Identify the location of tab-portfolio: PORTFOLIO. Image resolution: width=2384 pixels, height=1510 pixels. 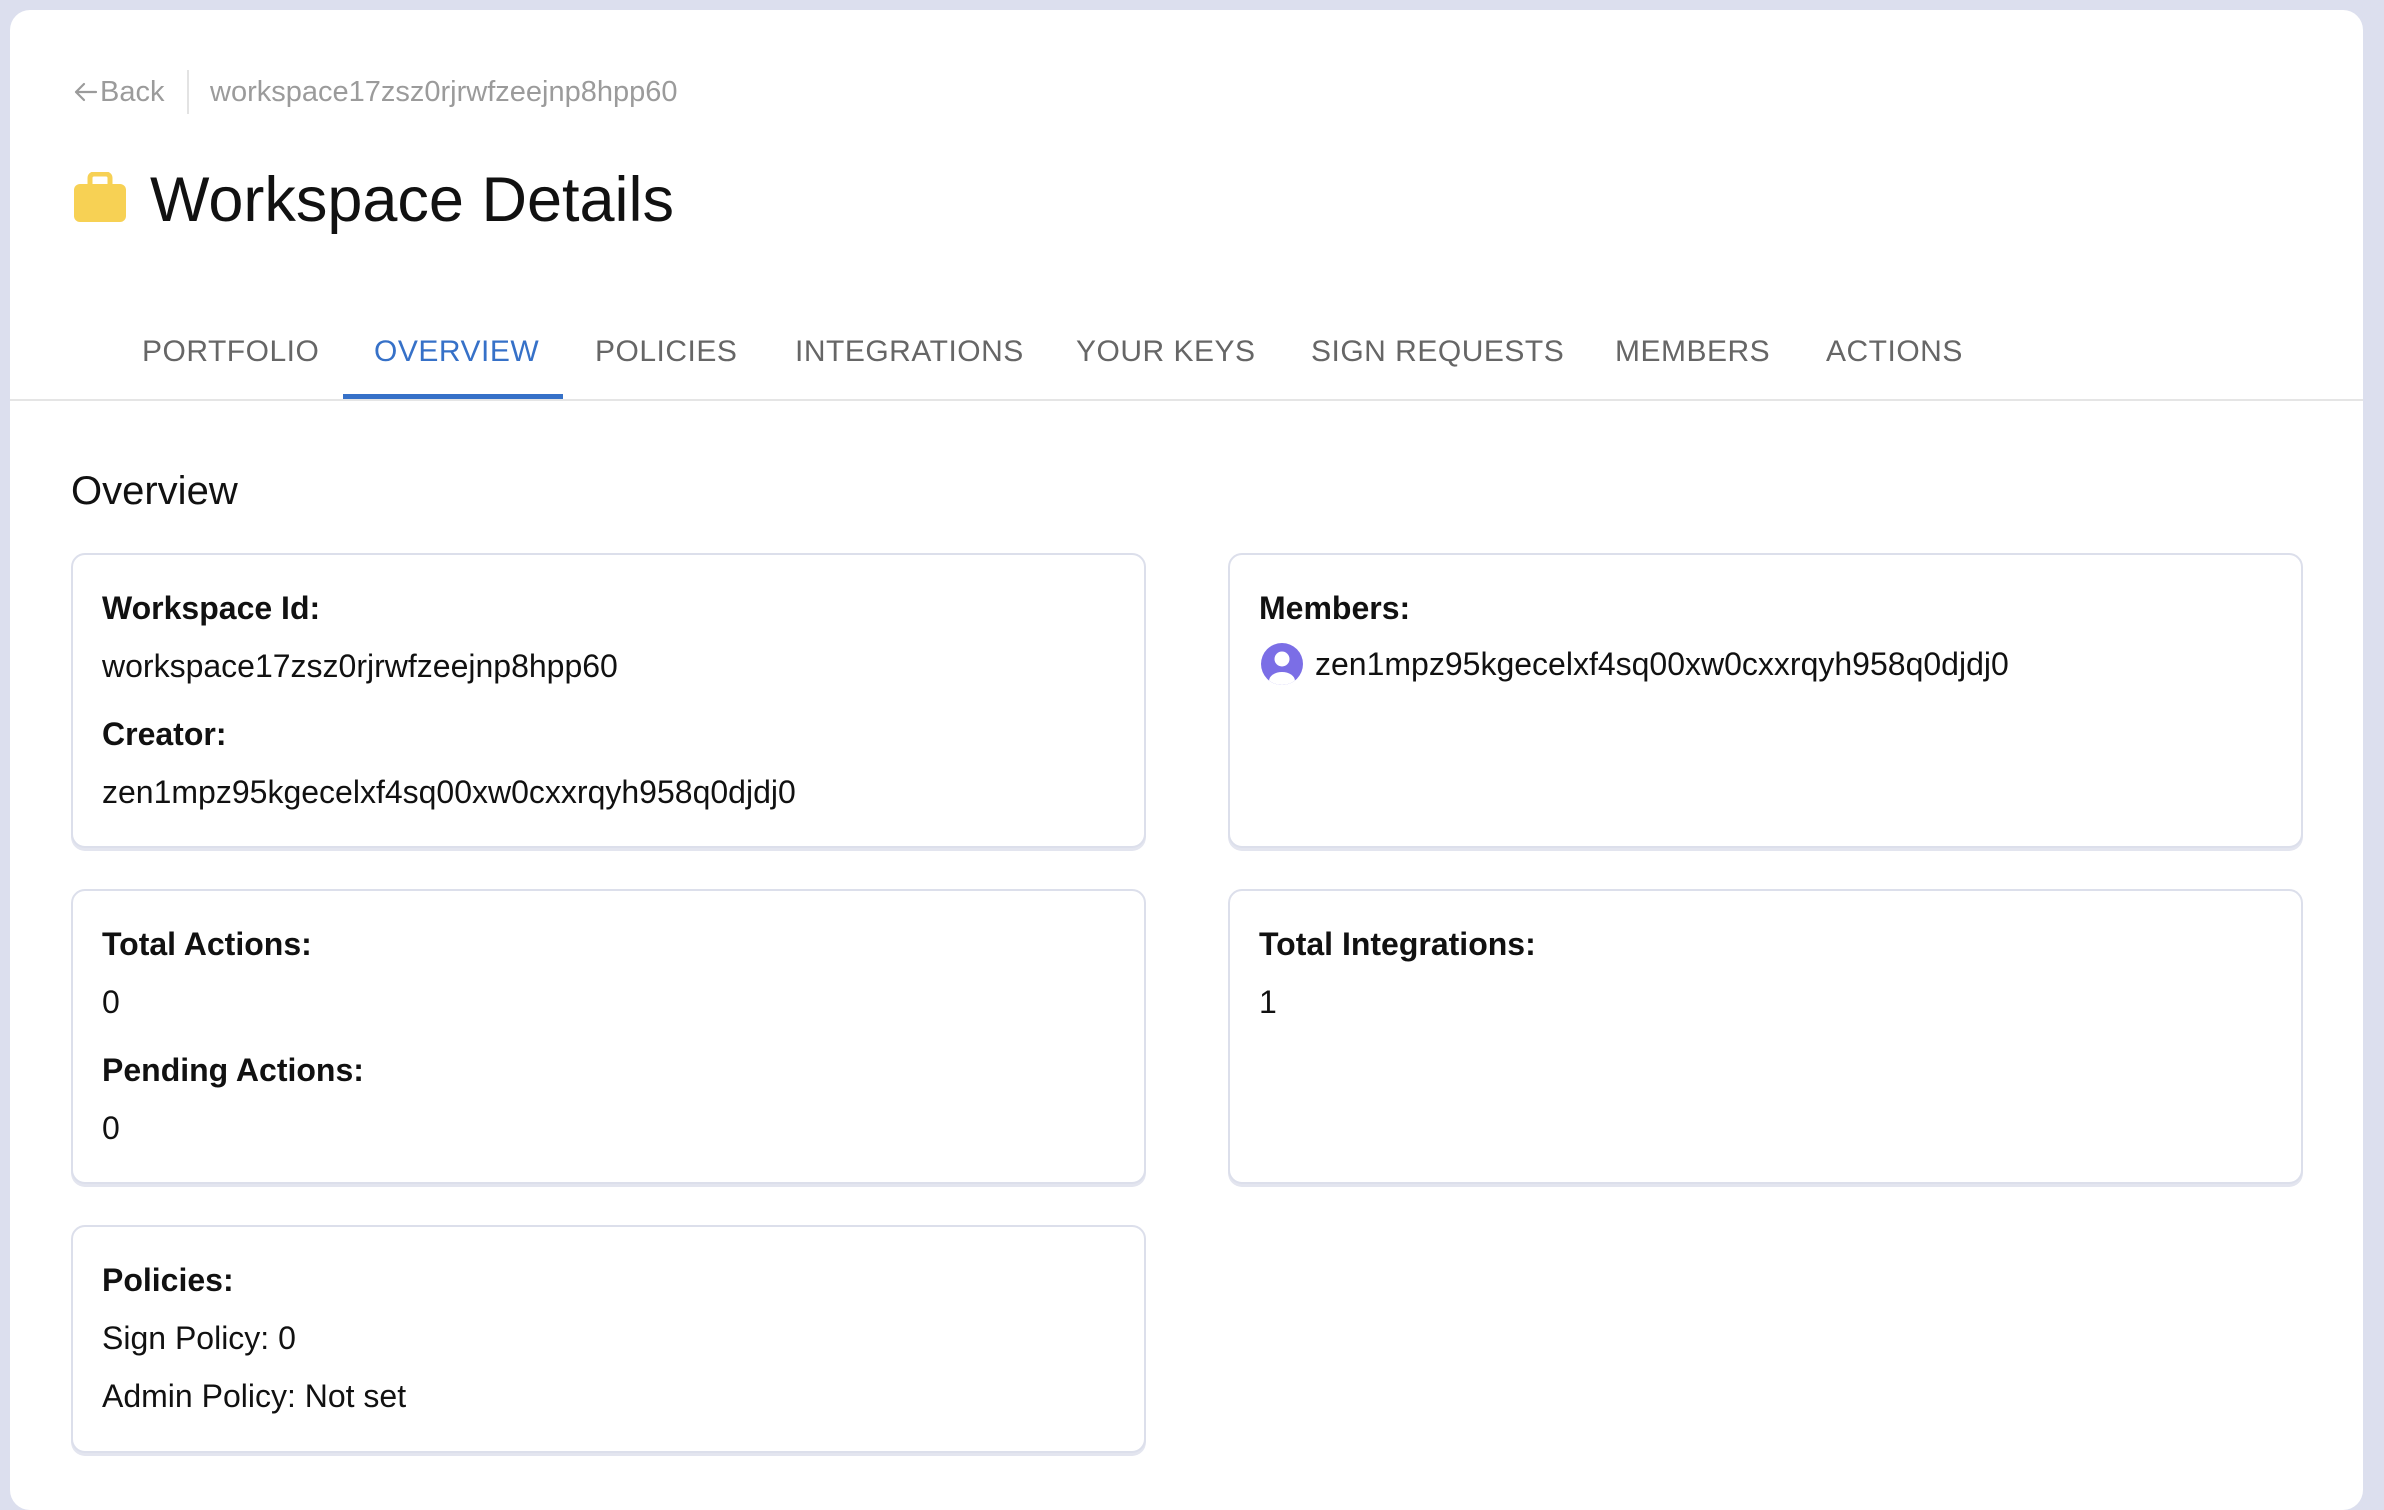
(230, 352).